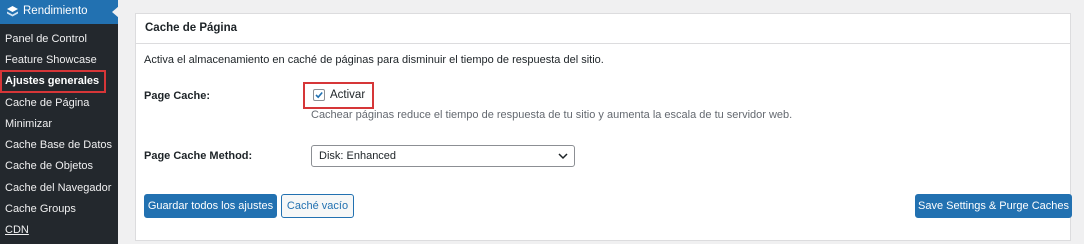 The width and height of the screenshot is (1084, 244). Describe the element at coordinates (17, 230) in the screenshot. I see `sidebar-item-cdn: CDN` at that location.